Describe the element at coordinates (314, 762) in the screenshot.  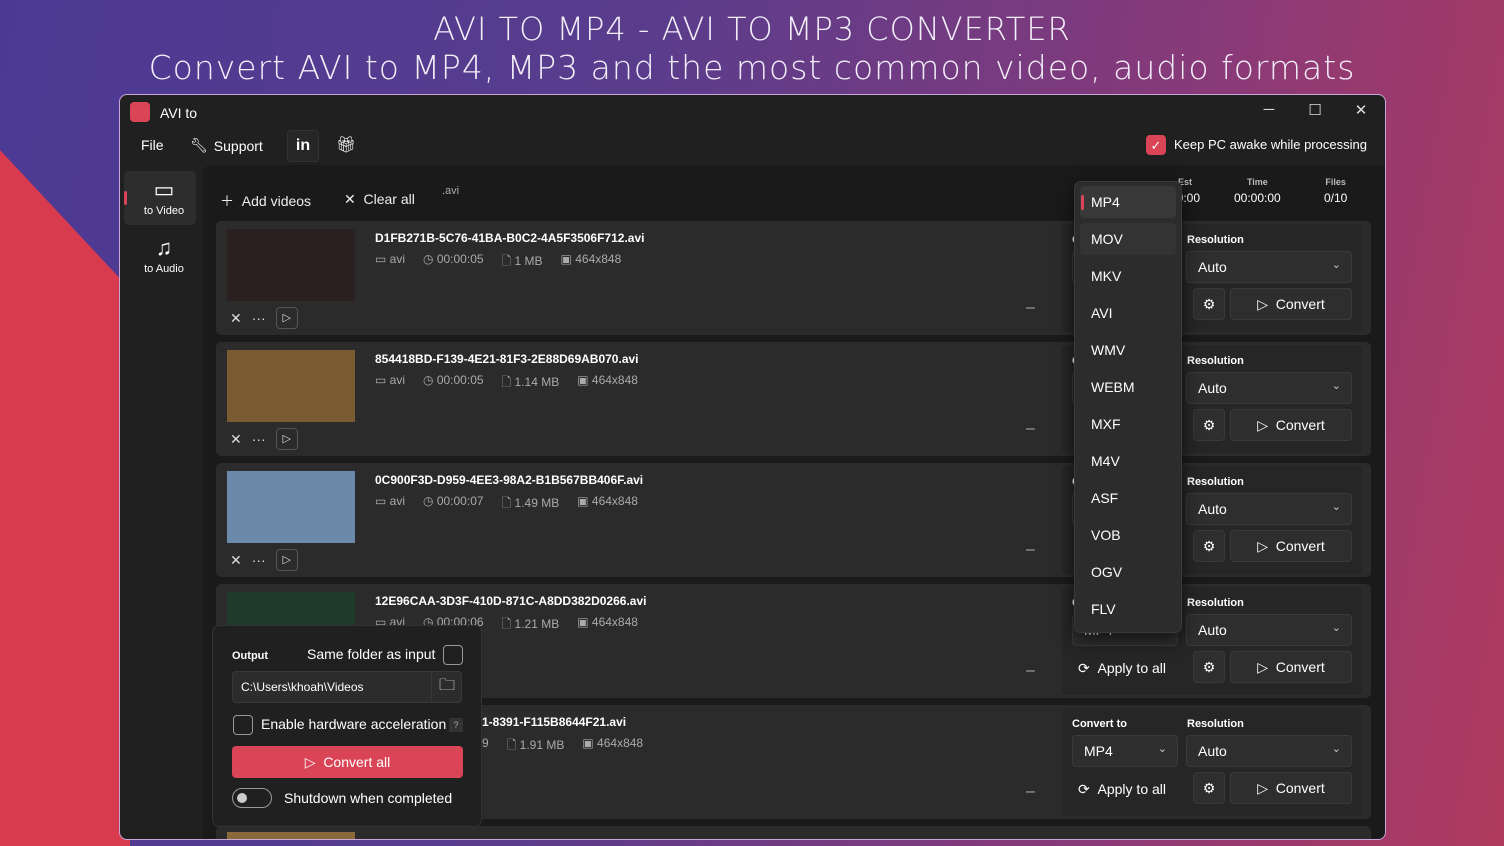
I see `play-icon: ▷` at that location.